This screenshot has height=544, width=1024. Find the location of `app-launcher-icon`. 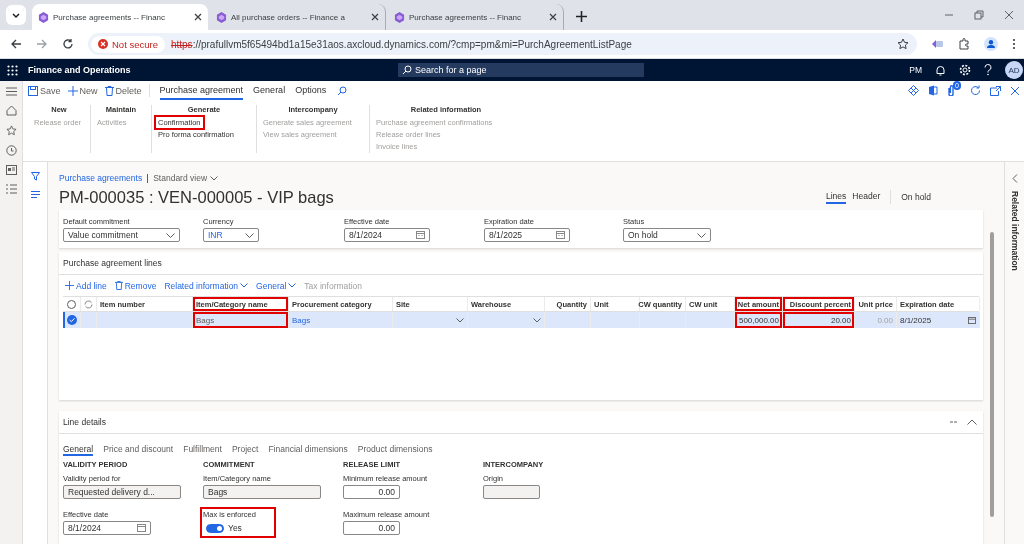

app-launcher-icon is located at coordinates (12, 70).